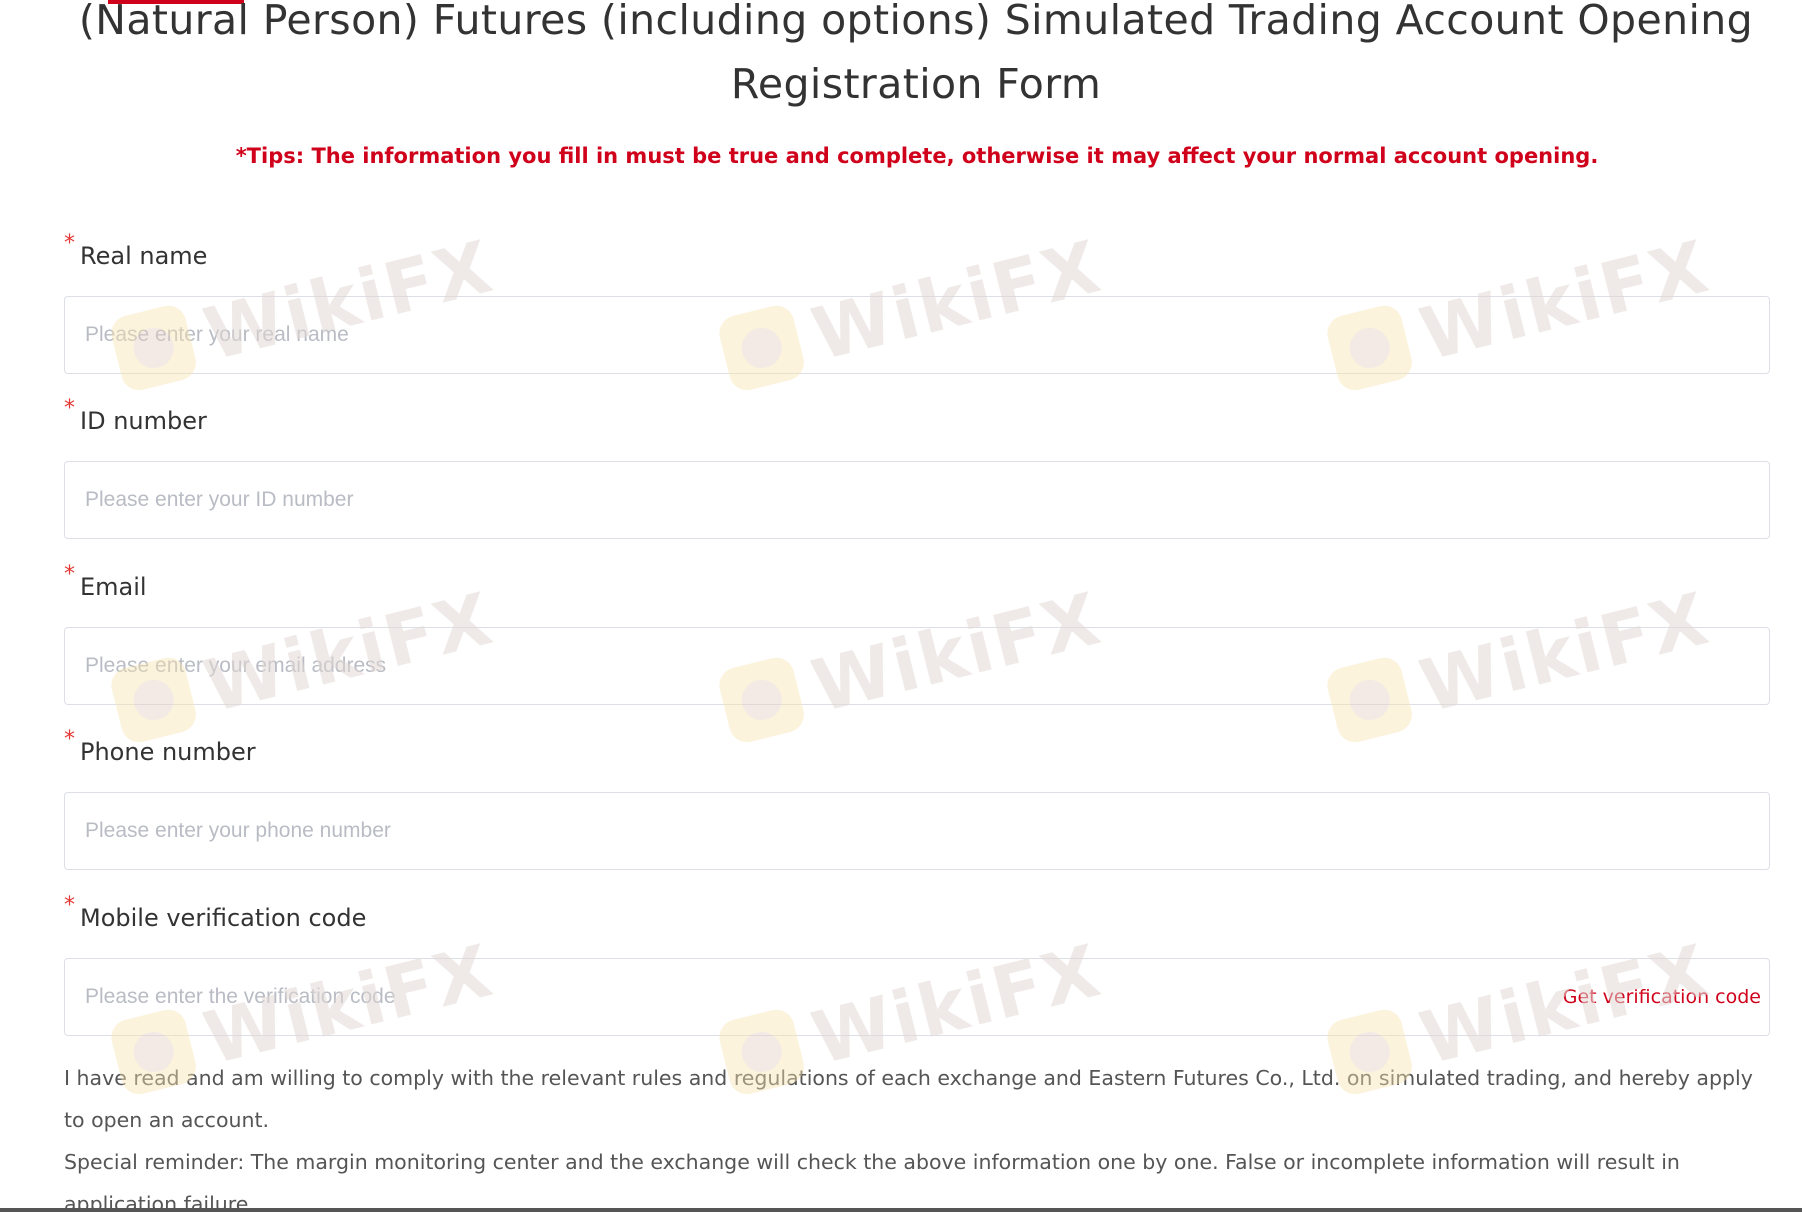 This screenshot has width=1802, height=1212. Describe the element at coordinates (917, 584) in the screenshot. I see `email-label: * Email` at that location.